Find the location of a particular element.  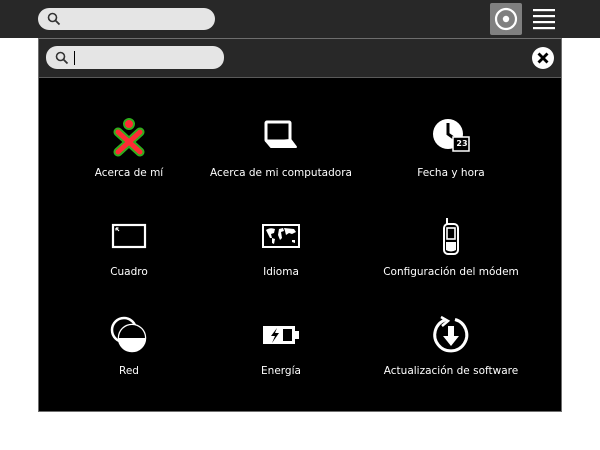

item-label: Actualización de software is located at coordinates (451, 371).